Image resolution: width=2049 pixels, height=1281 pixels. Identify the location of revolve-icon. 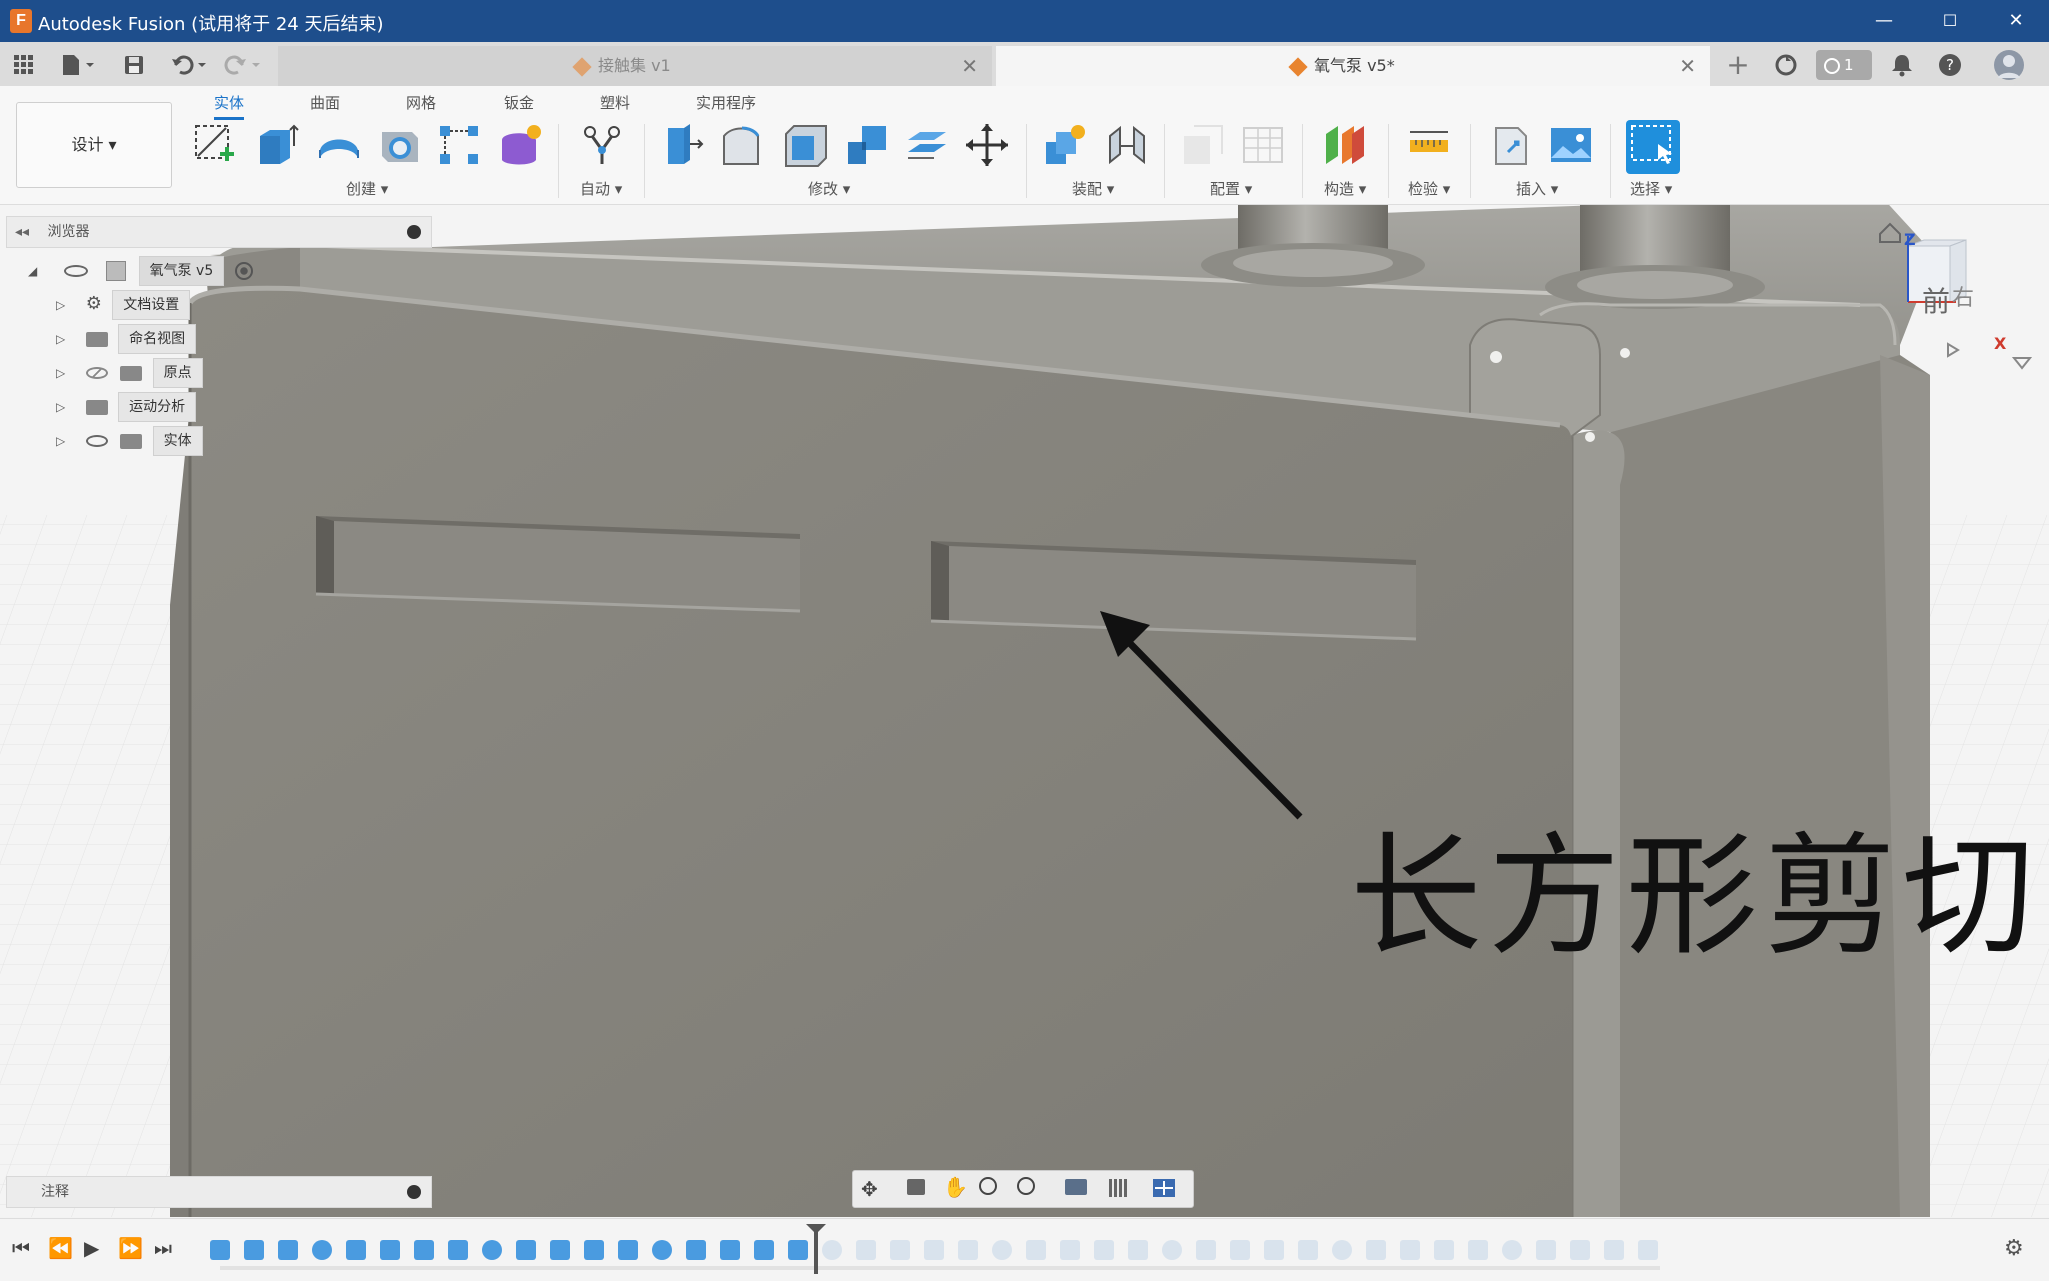
(339, 145).